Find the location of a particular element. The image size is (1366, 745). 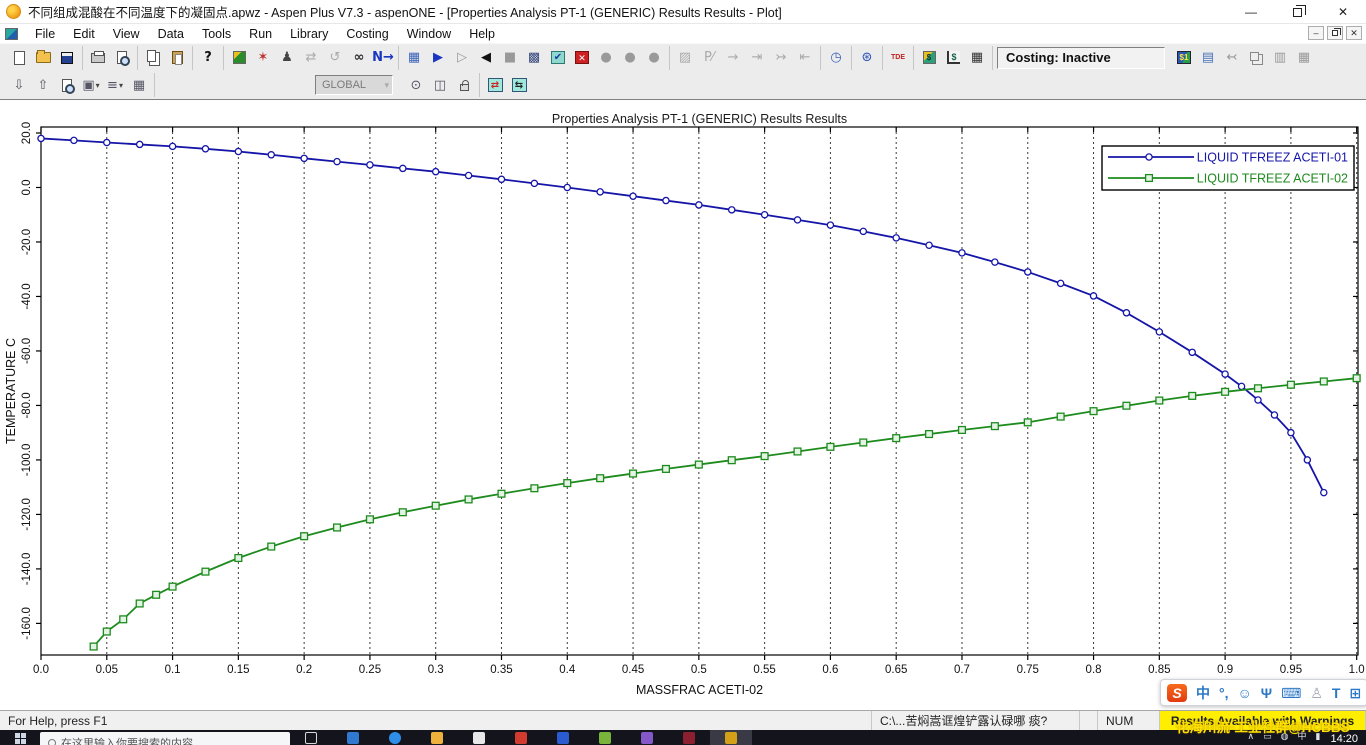

import-up-button: ⇧ is located at coordinates (43, 85).